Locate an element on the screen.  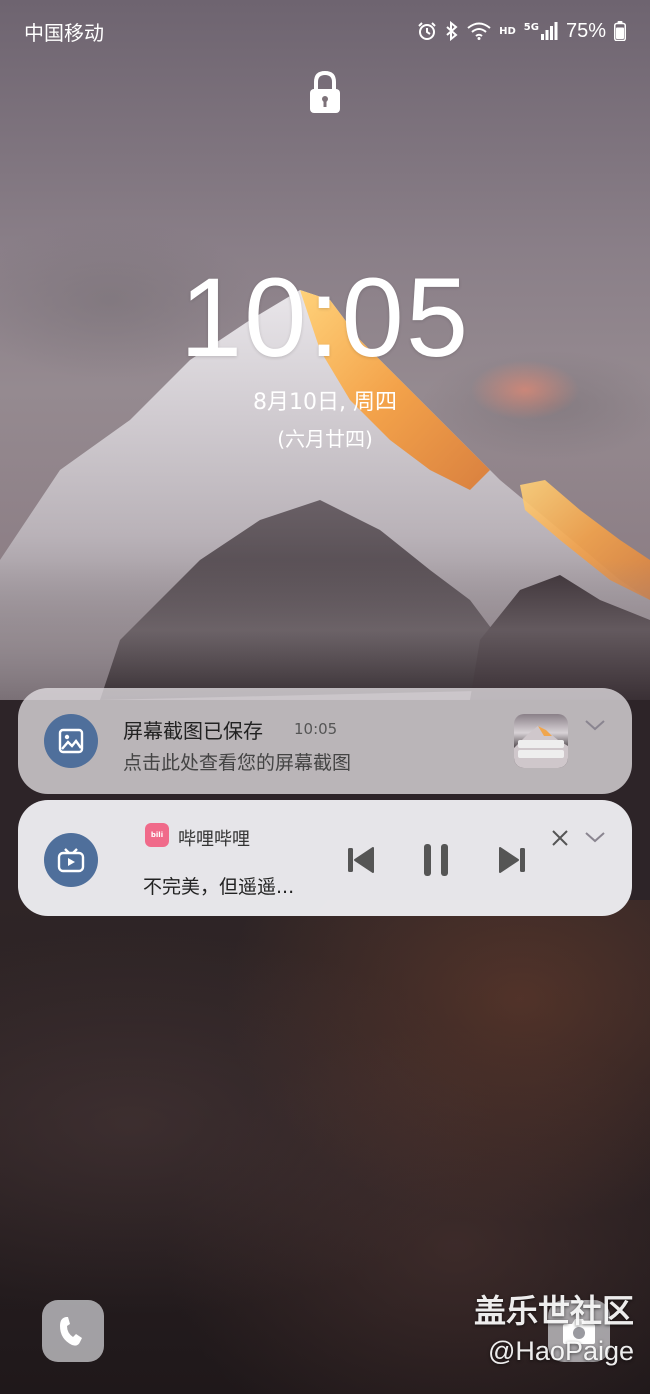
alarm-icon is located at coordinates (427, 31).